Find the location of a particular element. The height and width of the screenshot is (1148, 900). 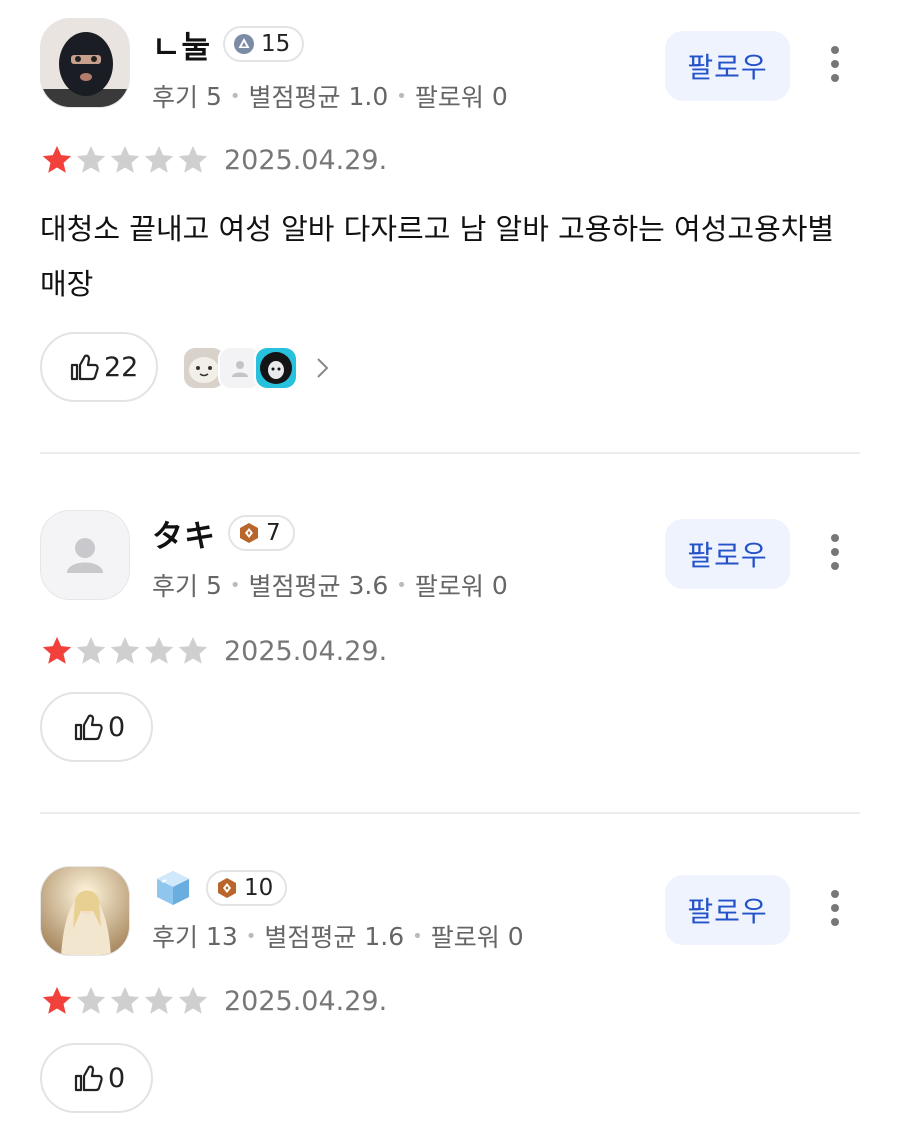

triangle-badge-icon is located at coordinates (244, 44).